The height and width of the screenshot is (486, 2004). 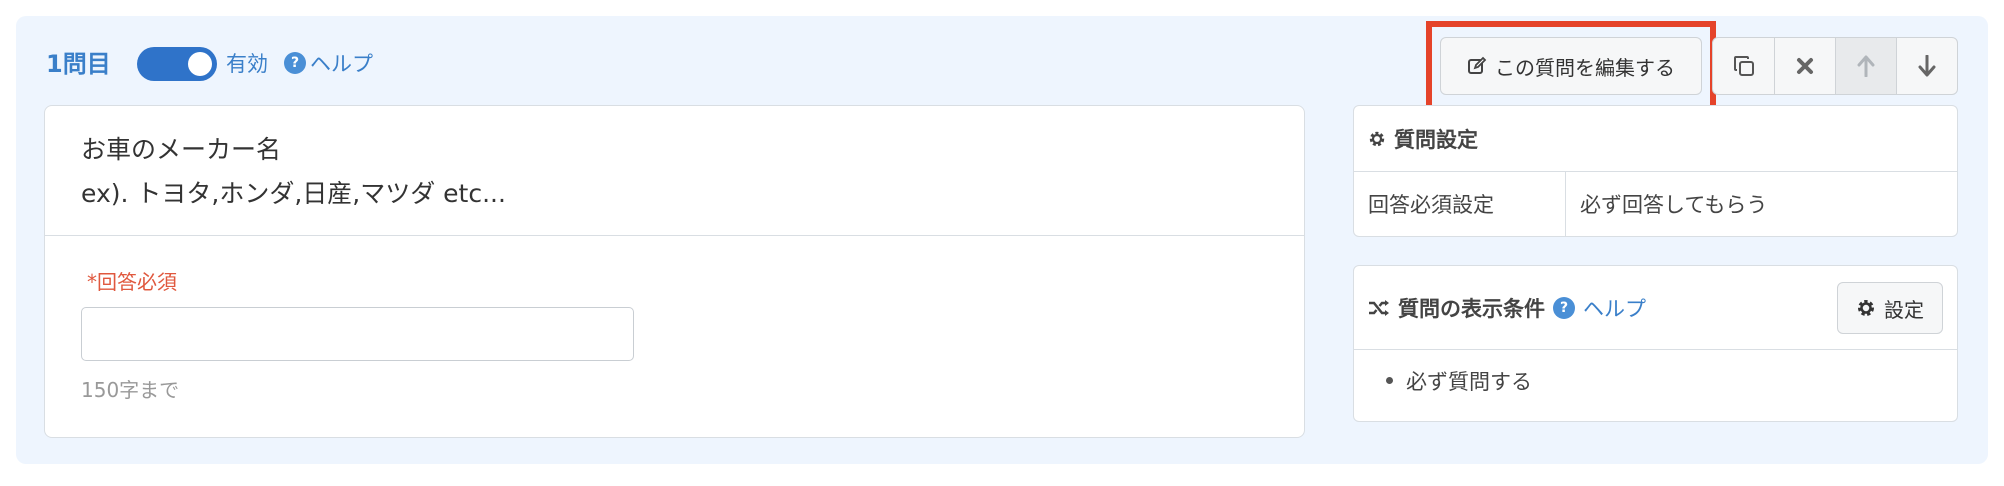 I want to click on question-actions, so click(x=1835, y=66).